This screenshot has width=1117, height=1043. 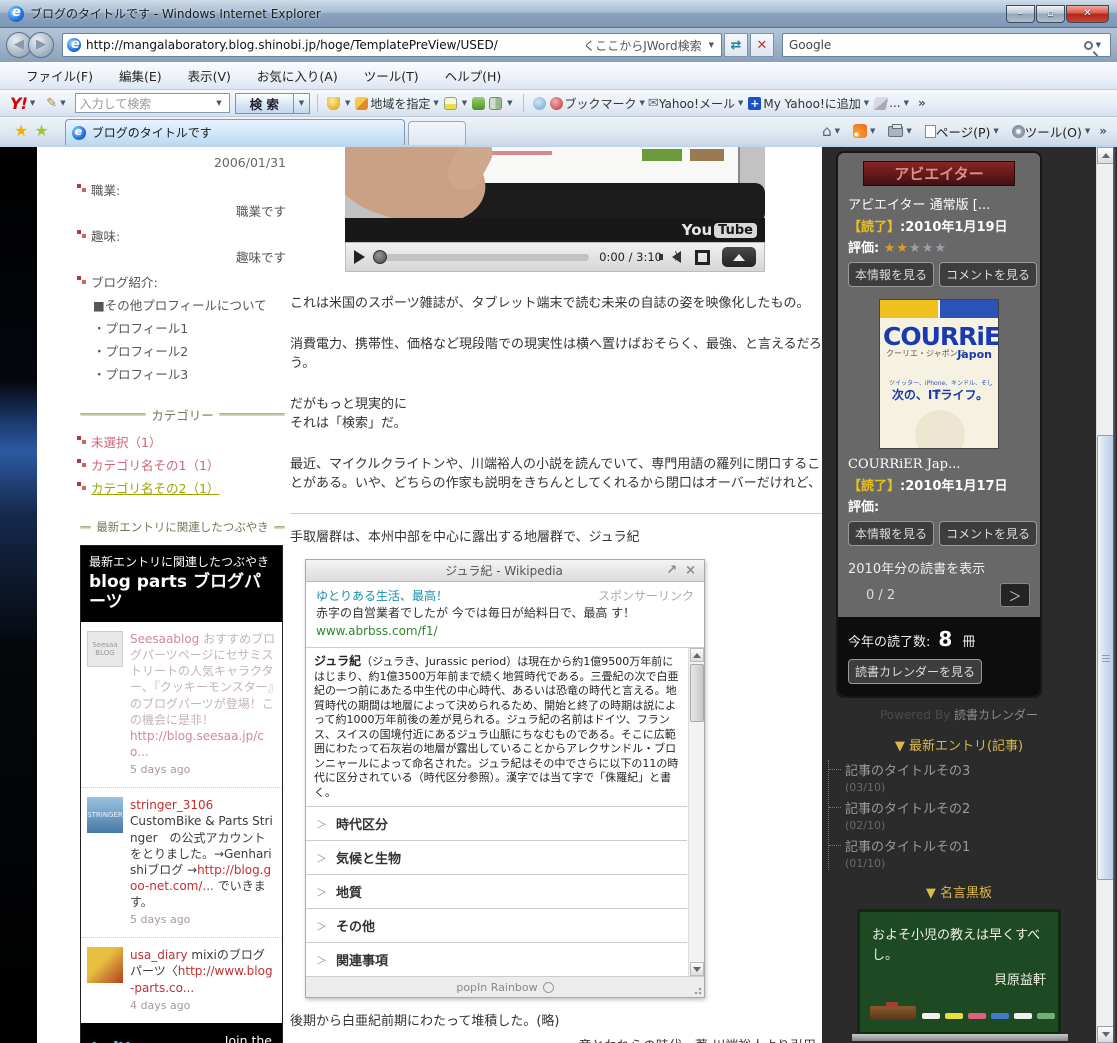 I want to click on popup-close-icon: ×, so click(x=690, y=570).